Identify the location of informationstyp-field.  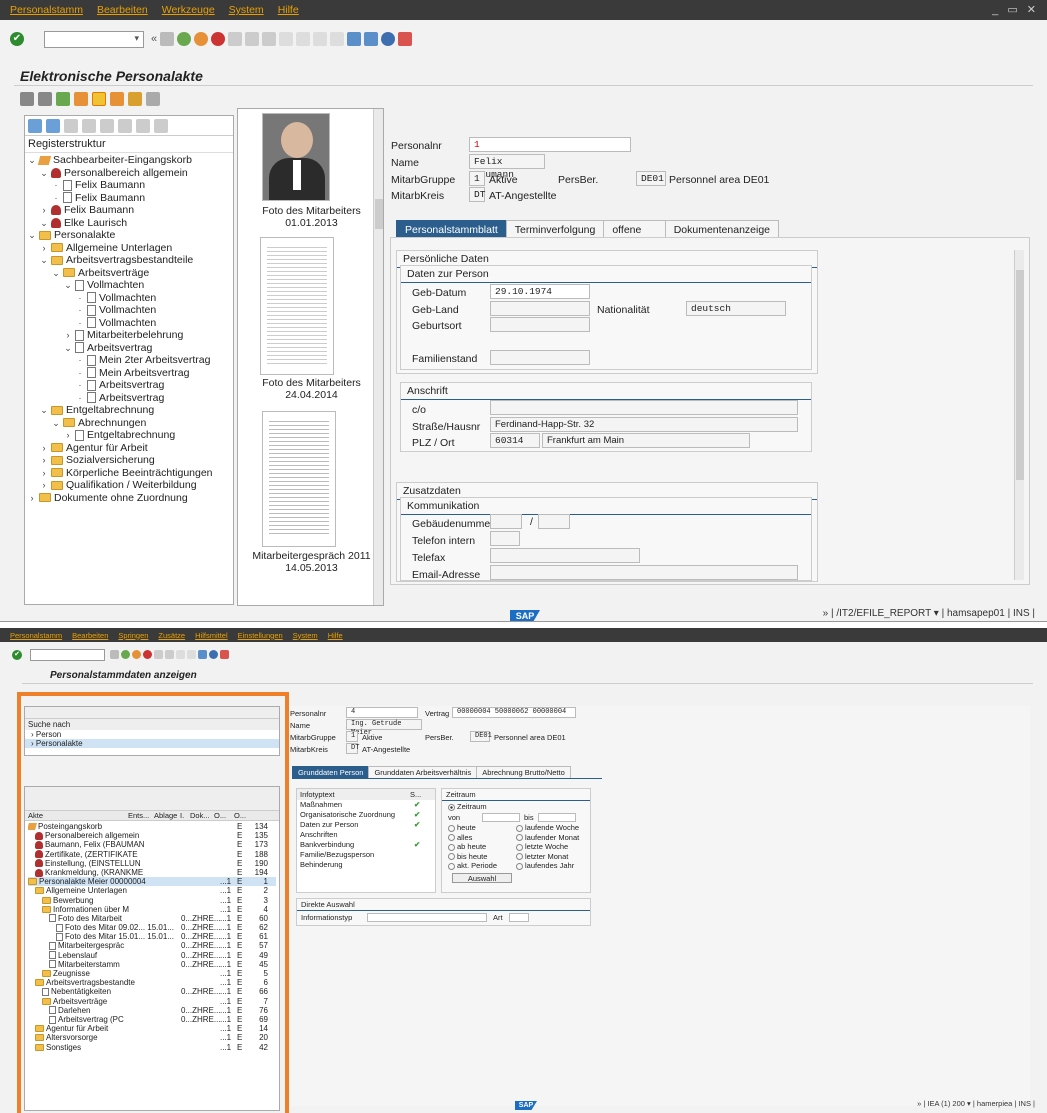
(427, 917).